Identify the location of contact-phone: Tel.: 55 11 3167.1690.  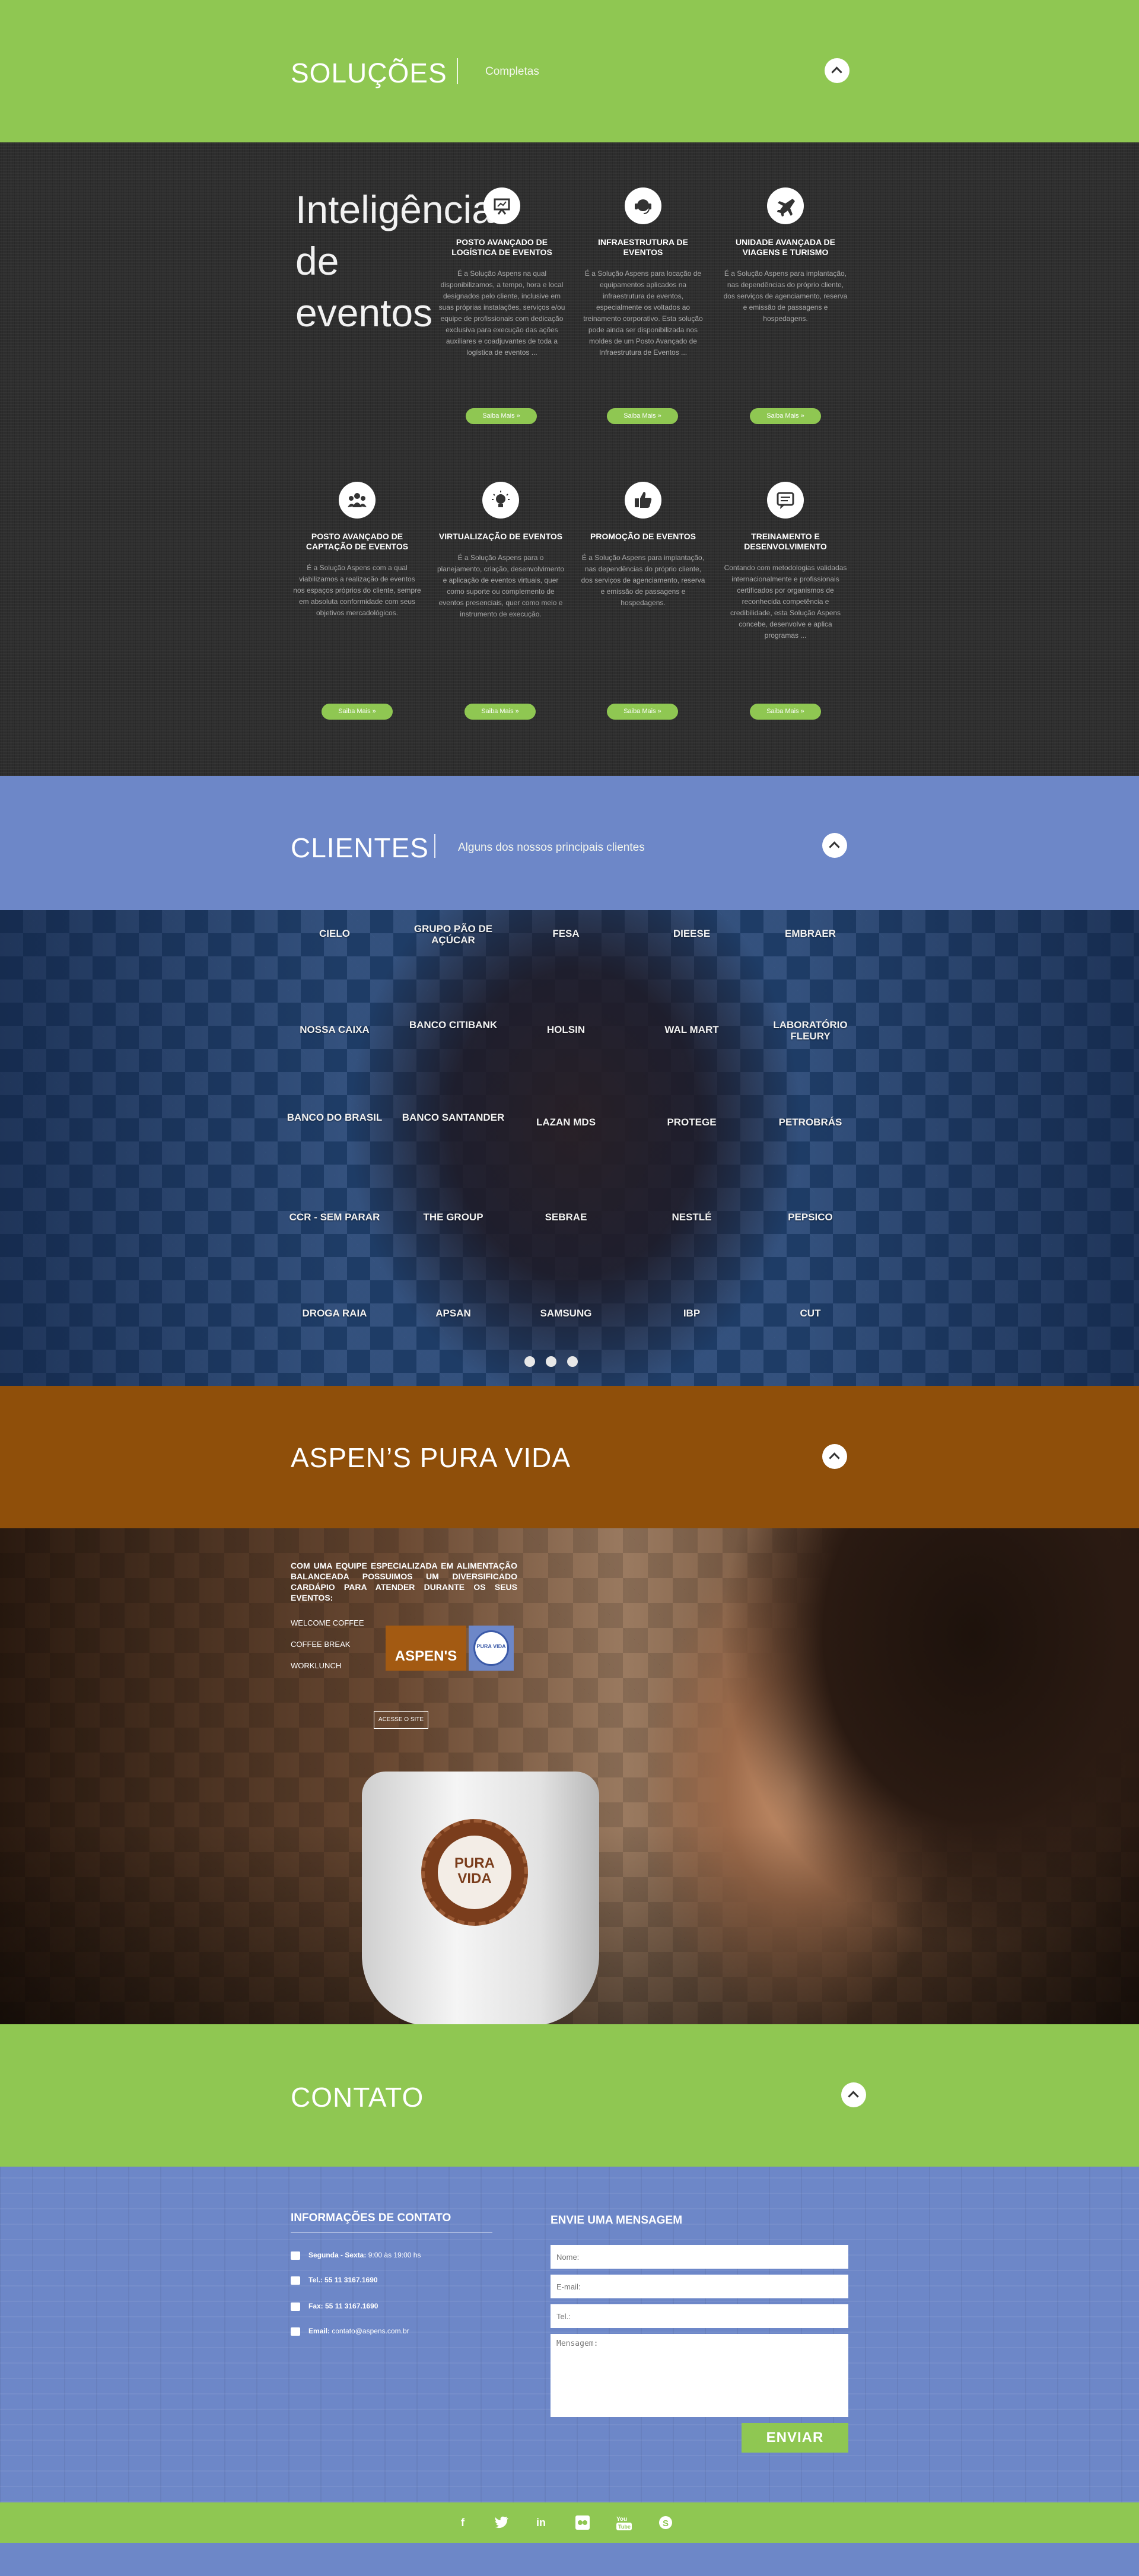
(335, 2280).